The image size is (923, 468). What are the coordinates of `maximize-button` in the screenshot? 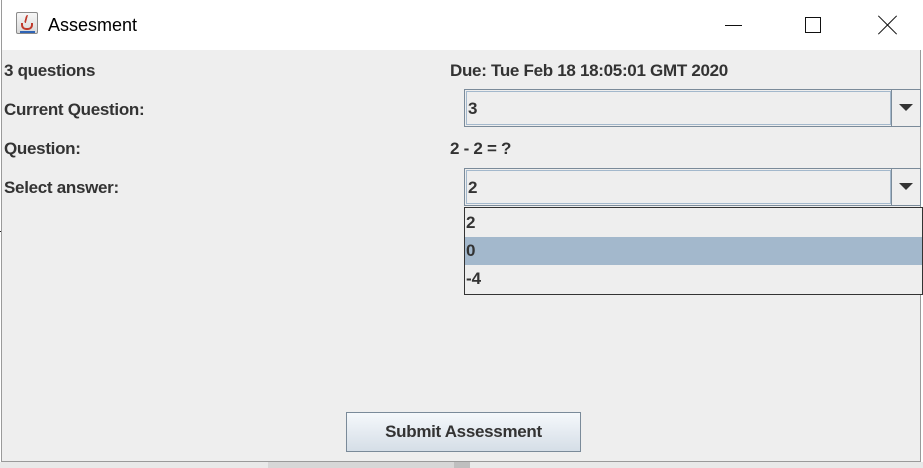 It's located at (812, 25).